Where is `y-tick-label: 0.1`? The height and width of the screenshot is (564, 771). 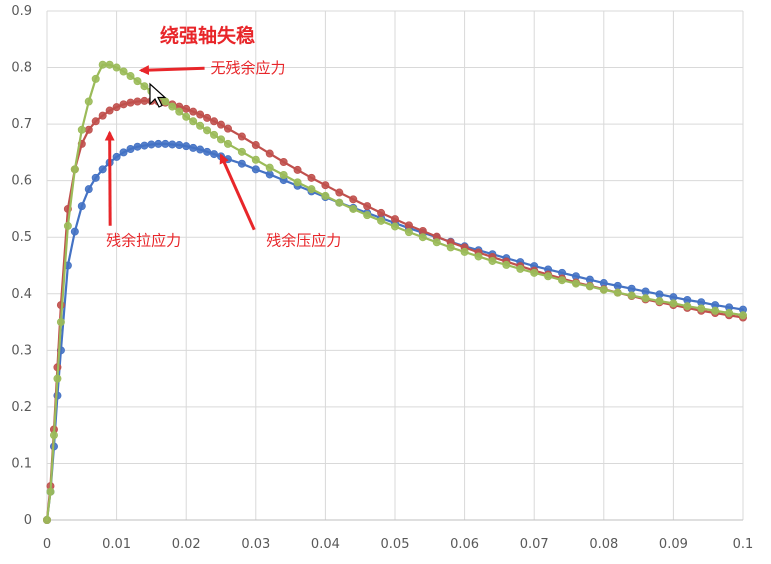 y-tick-label: 0.1 is located at coordinates (21, 463).